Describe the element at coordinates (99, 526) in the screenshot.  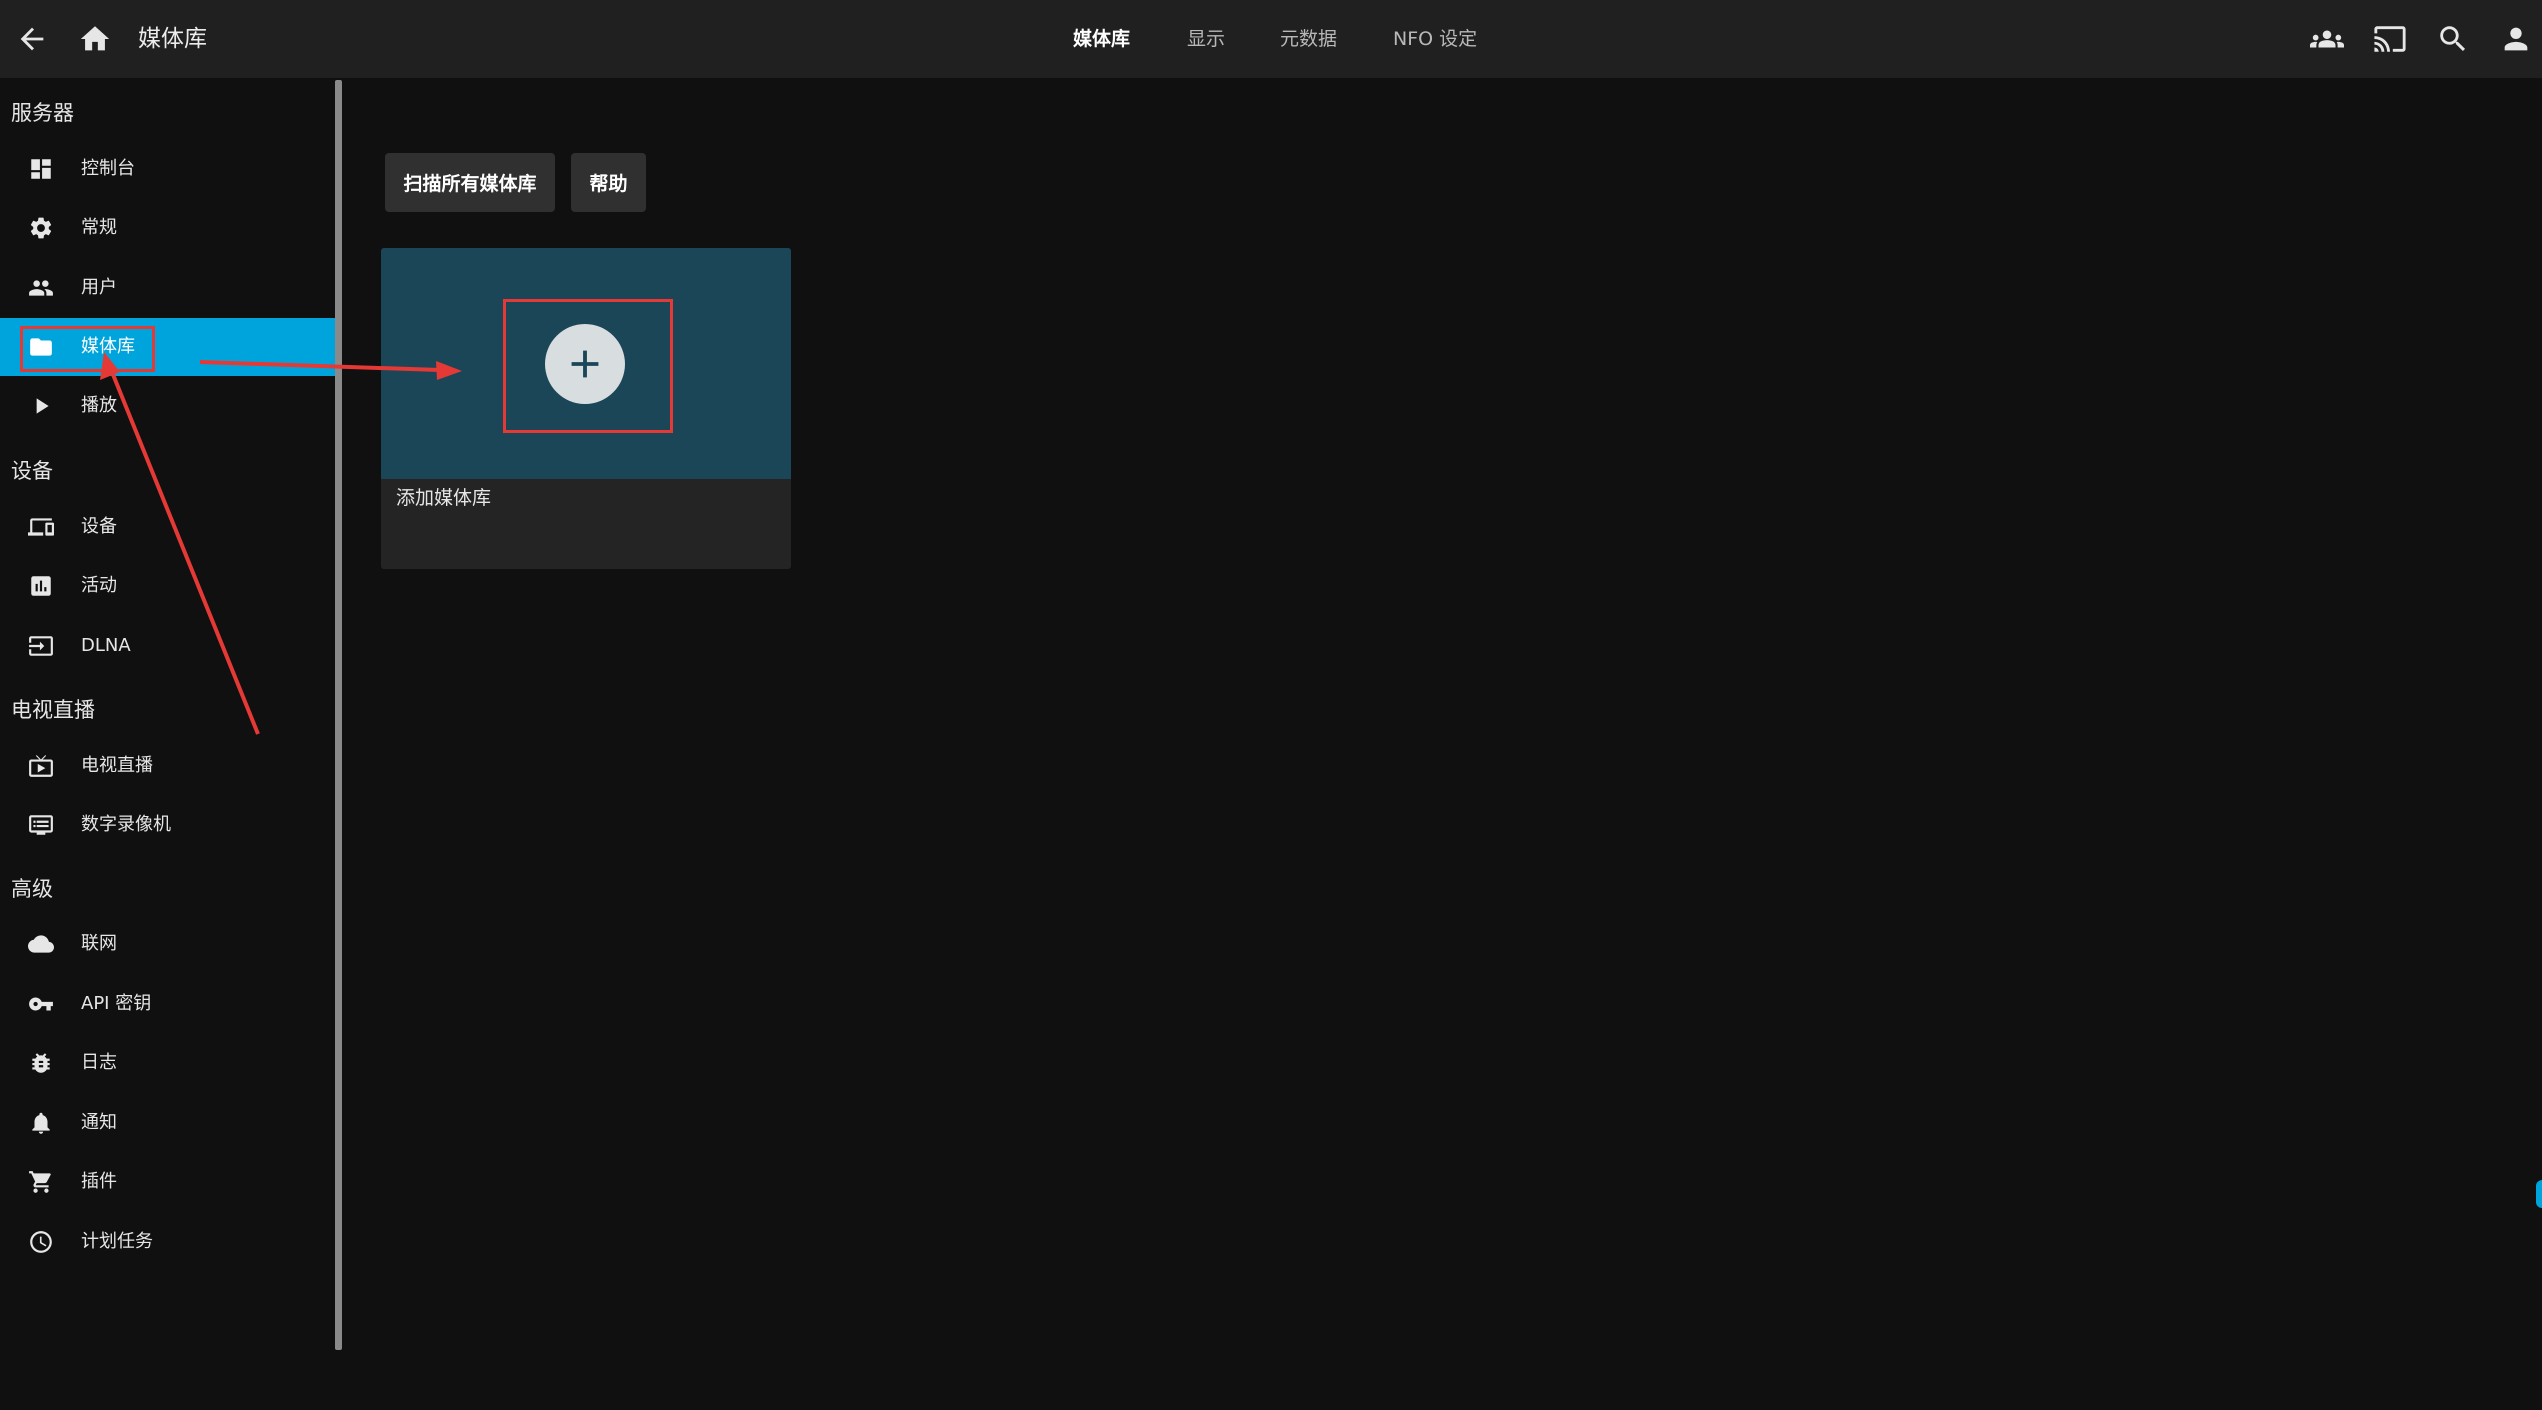
I see `sidebar-item-label: 设备` at that location.